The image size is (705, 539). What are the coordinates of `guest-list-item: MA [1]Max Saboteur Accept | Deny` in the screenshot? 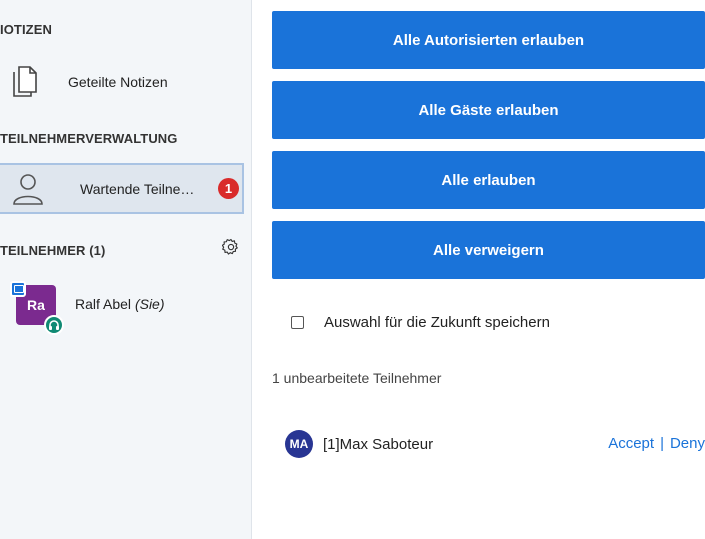 It's located at (495, 444).